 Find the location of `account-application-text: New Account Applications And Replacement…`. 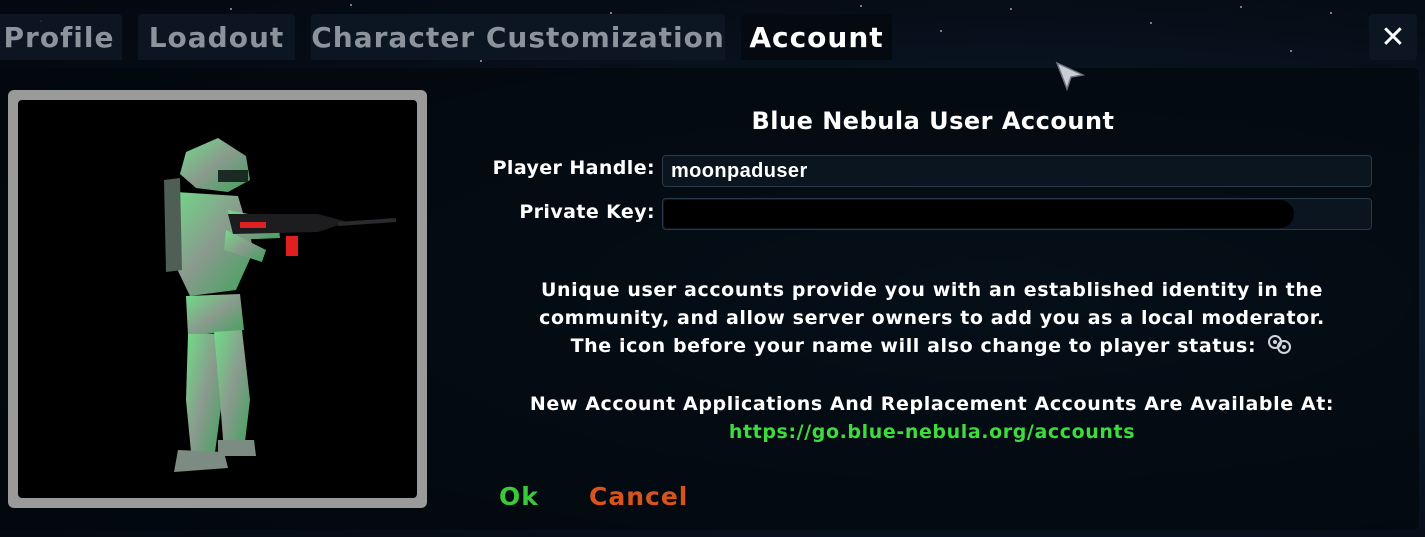

account-application-text: New Account Applications And Replacement… is located at coordinates (932, 418).